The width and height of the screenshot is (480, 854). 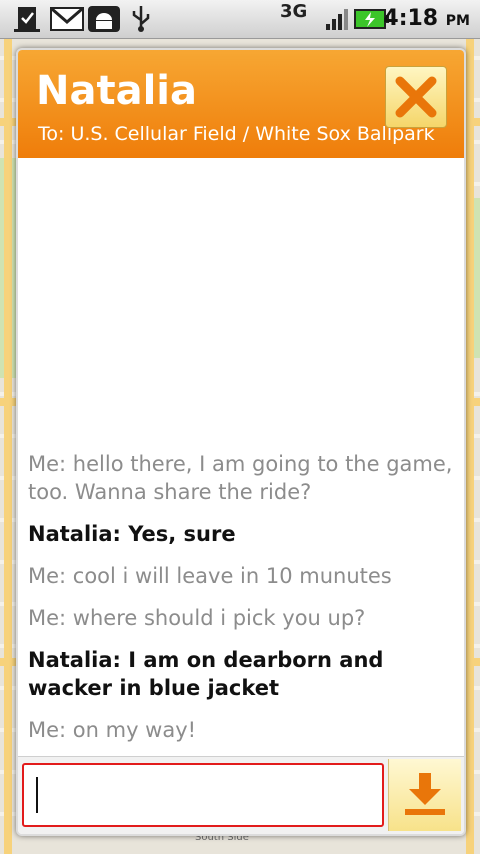 I want to click on close-icon, so click(x=416, y=97).